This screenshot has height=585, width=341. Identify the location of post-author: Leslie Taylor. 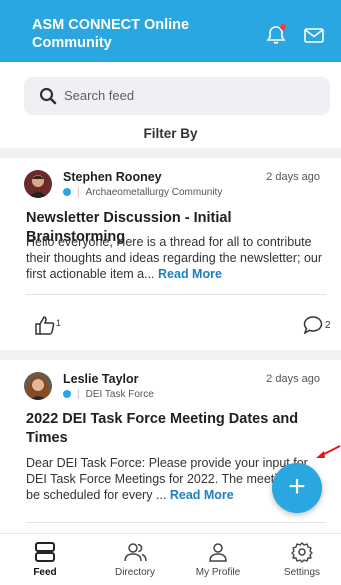
(101, 379).